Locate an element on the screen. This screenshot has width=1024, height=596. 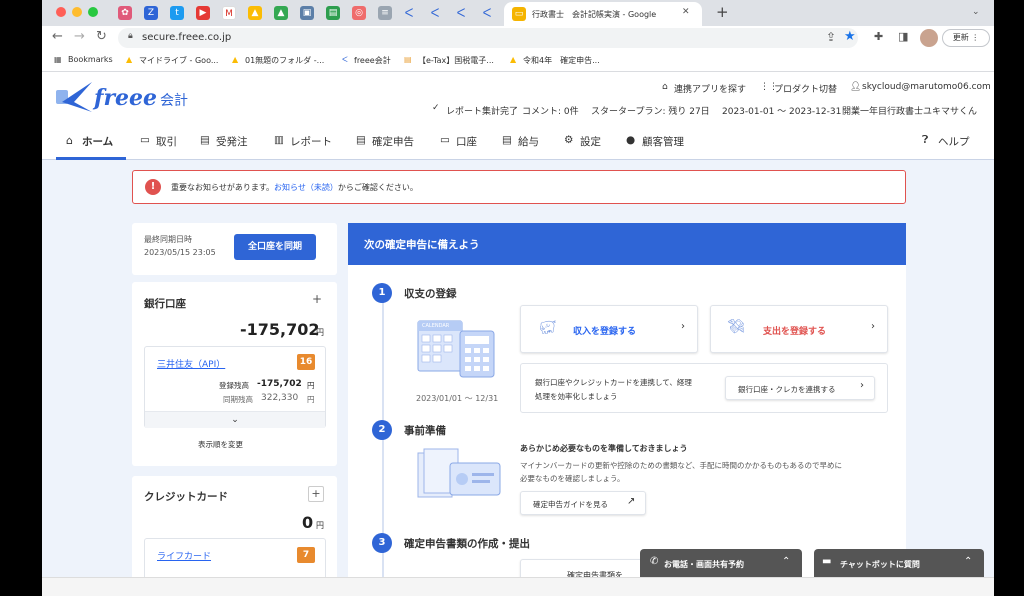
extensions-icon: ✚ is located at coordinates (878, 36).